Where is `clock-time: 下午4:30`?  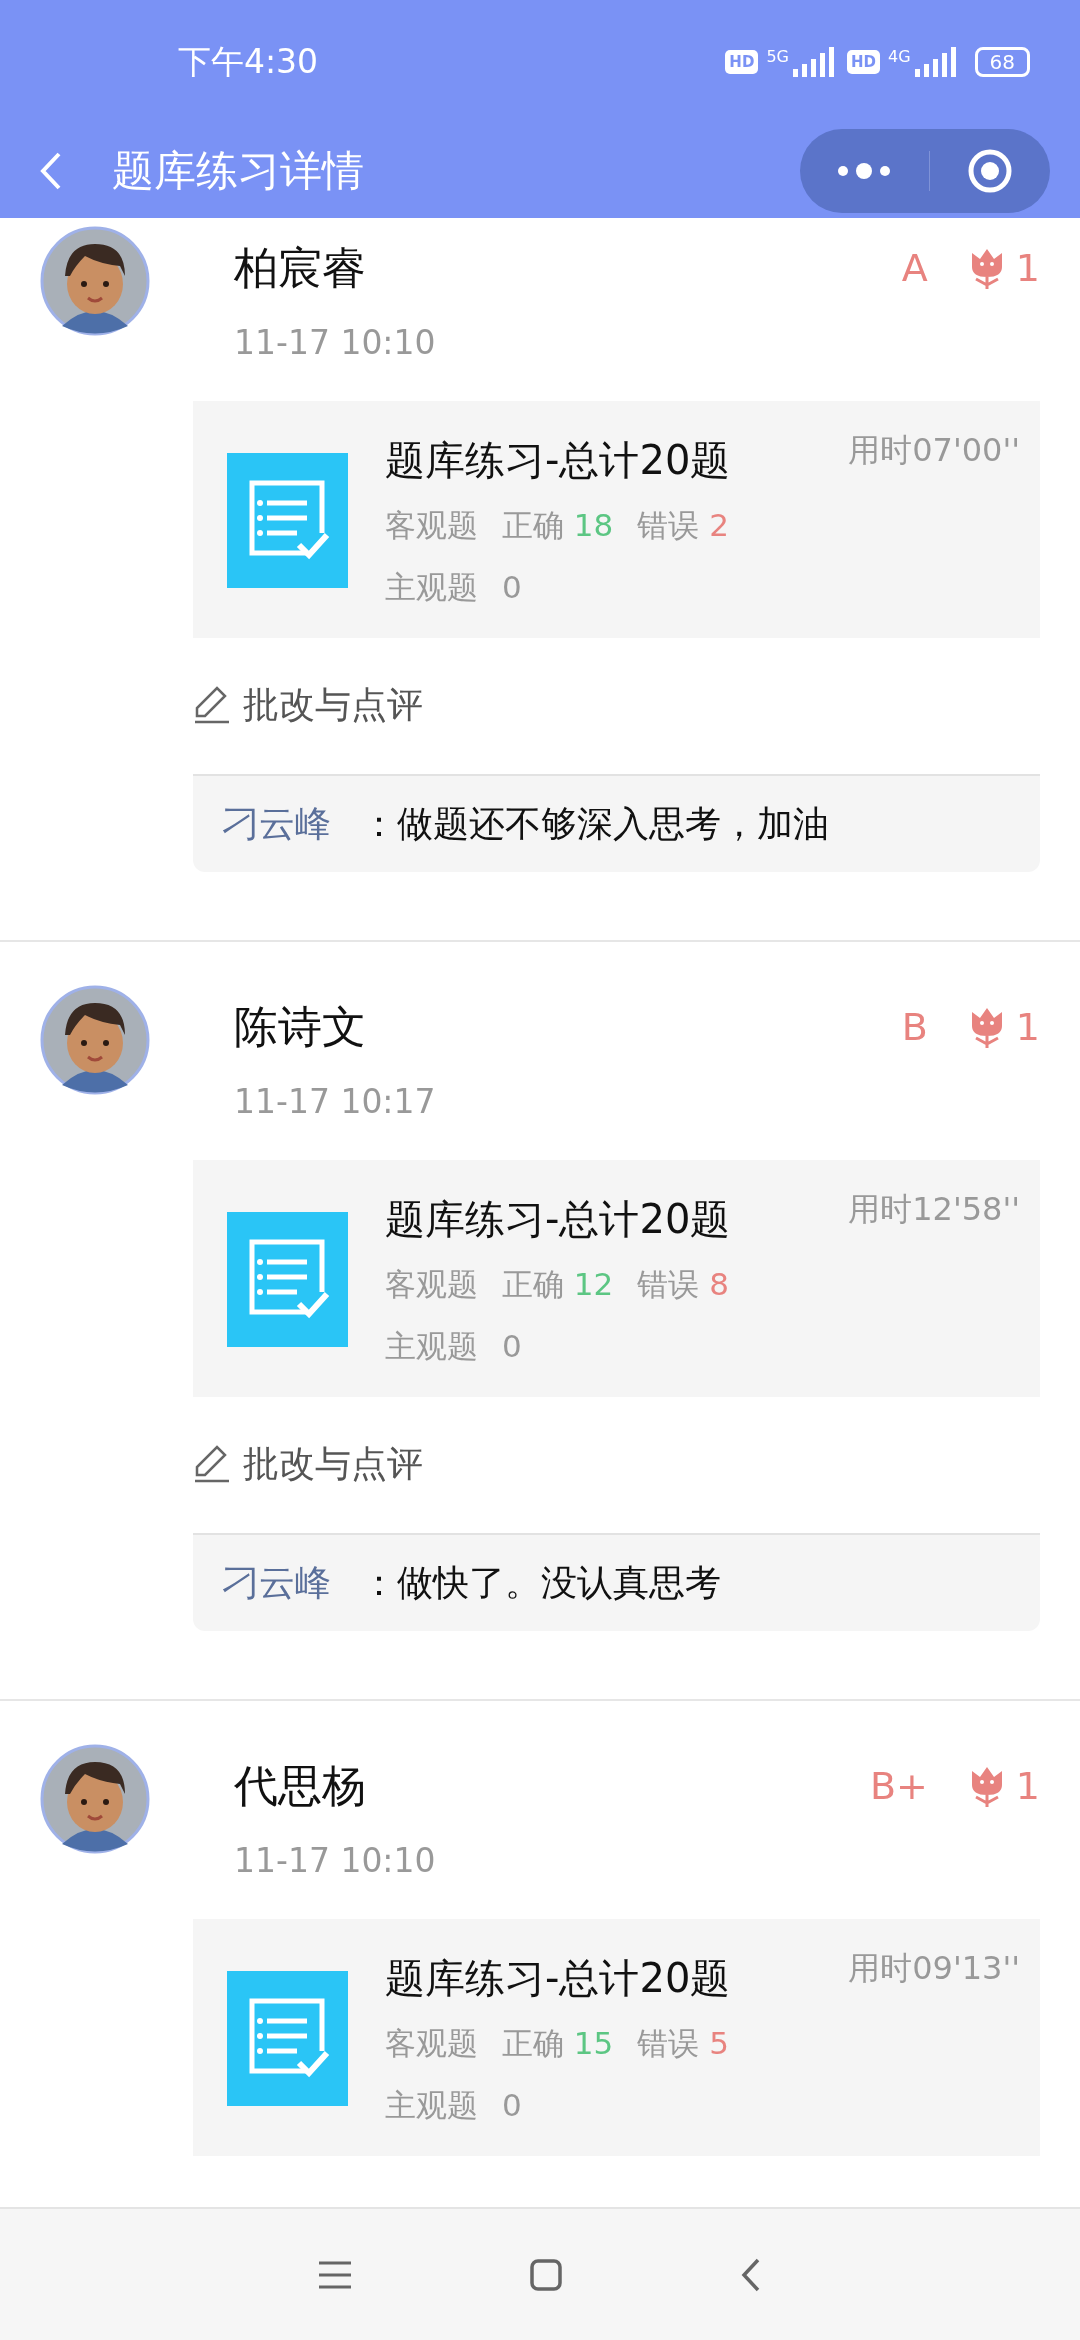
clock-time: 下午4:30 is located at coordinates (249, 61).